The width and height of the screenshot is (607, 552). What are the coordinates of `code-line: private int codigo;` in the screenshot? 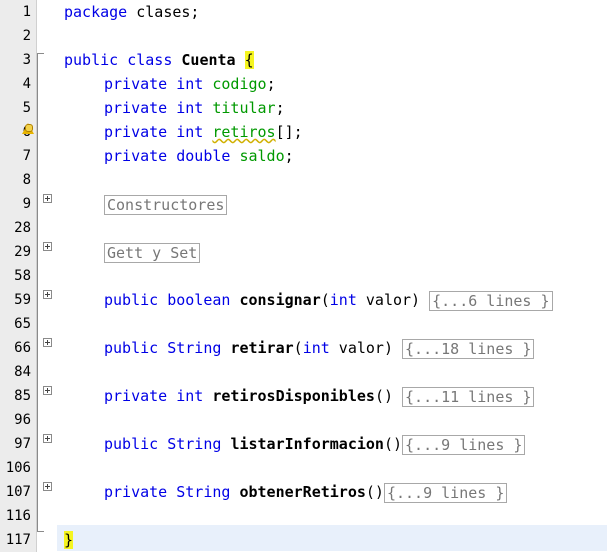 It's located at (190, 84).